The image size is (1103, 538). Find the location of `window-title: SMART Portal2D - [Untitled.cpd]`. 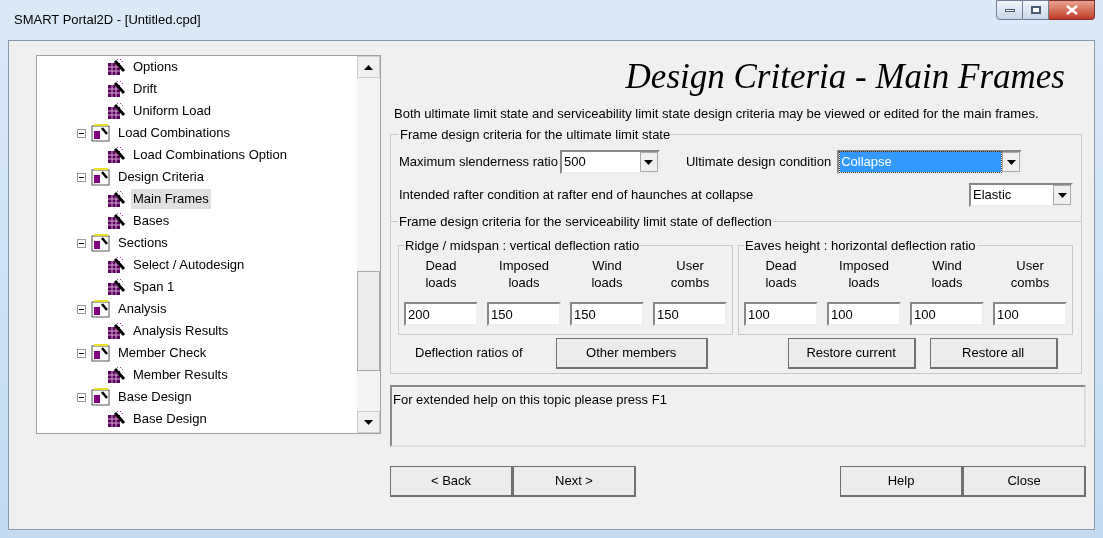

window-title: SMART Portal2D - [Untitled.cpd] is located at coordinates (107, 20).